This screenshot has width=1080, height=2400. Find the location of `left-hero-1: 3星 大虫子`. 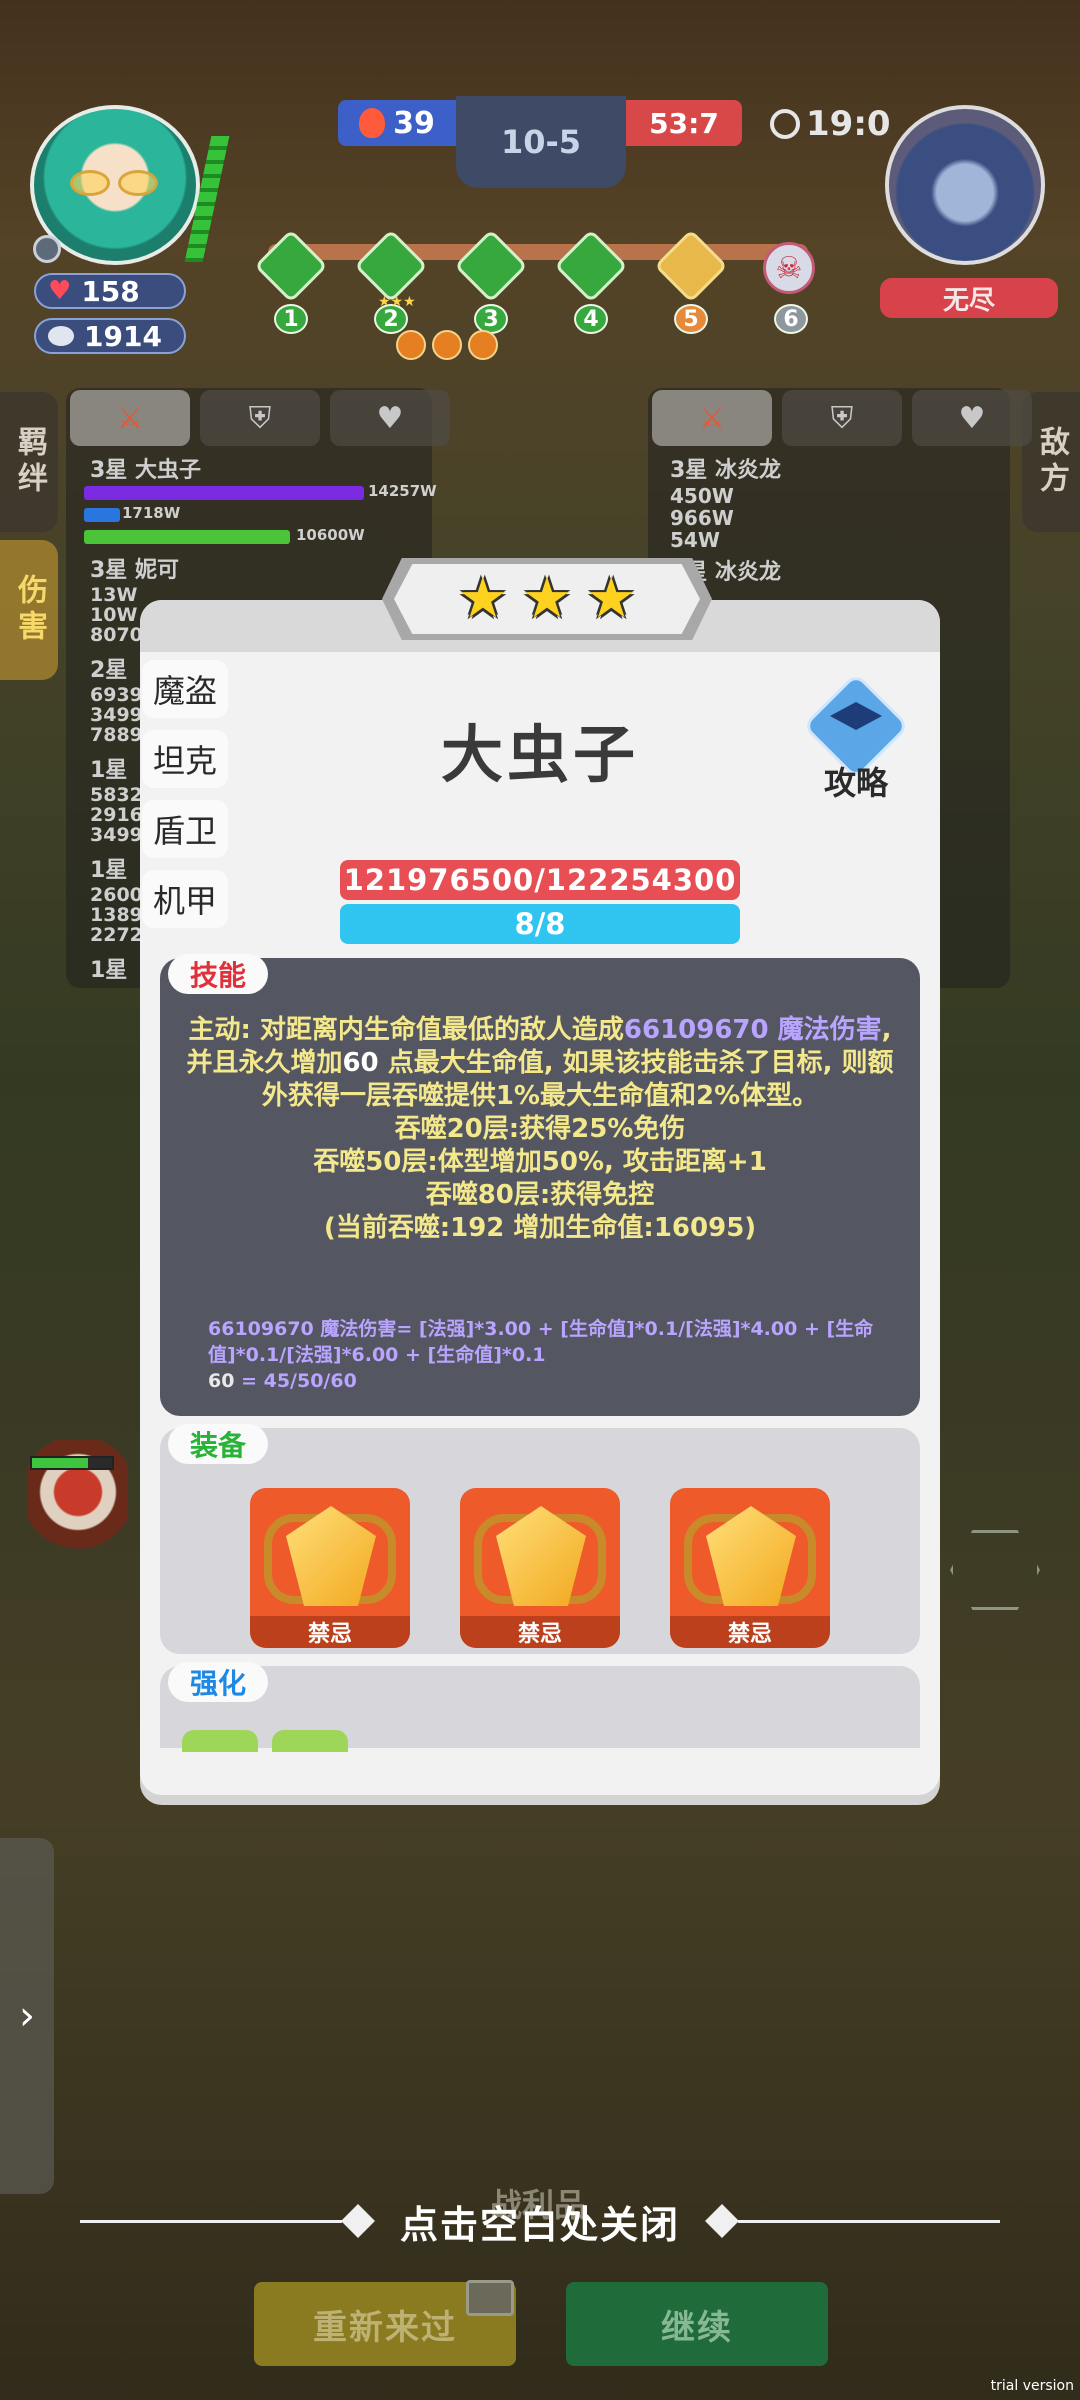

left-hero-1: 3星 大虫子 is located at coordinates (145, 470).